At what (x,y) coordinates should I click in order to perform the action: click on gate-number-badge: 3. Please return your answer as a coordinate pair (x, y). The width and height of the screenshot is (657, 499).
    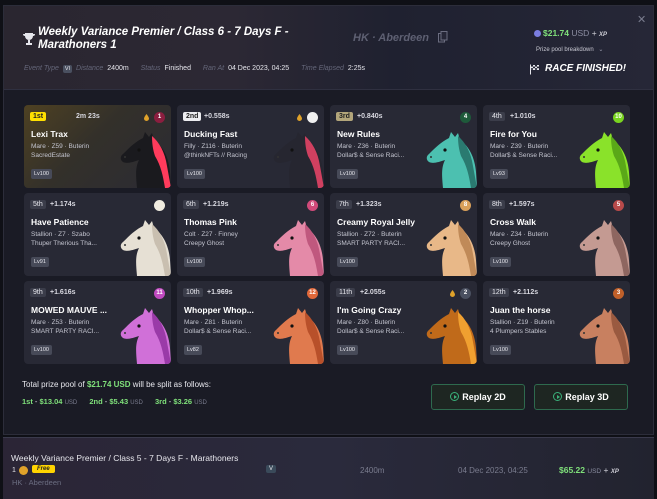
    Looking at the image, I should click on (618, 293).